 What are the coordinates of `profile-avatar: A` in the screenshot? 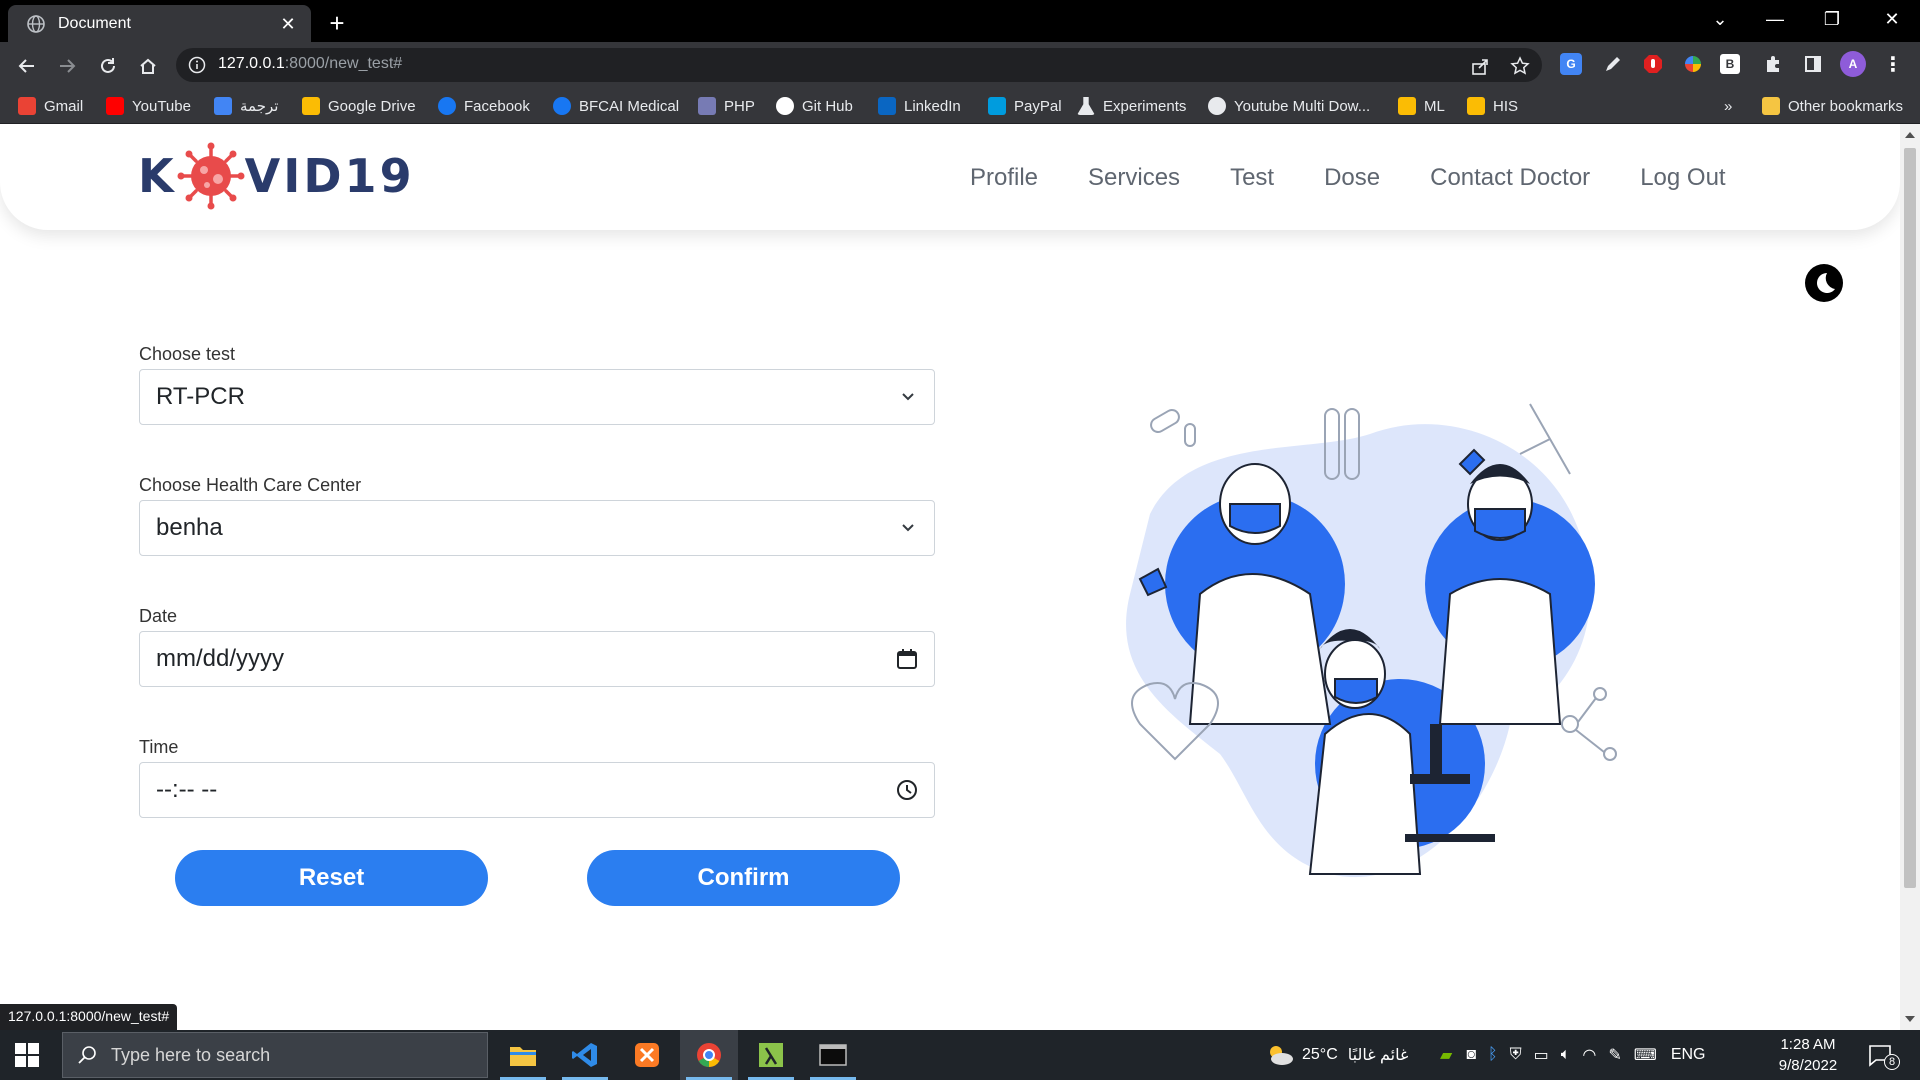 It's located at (1853, 64).